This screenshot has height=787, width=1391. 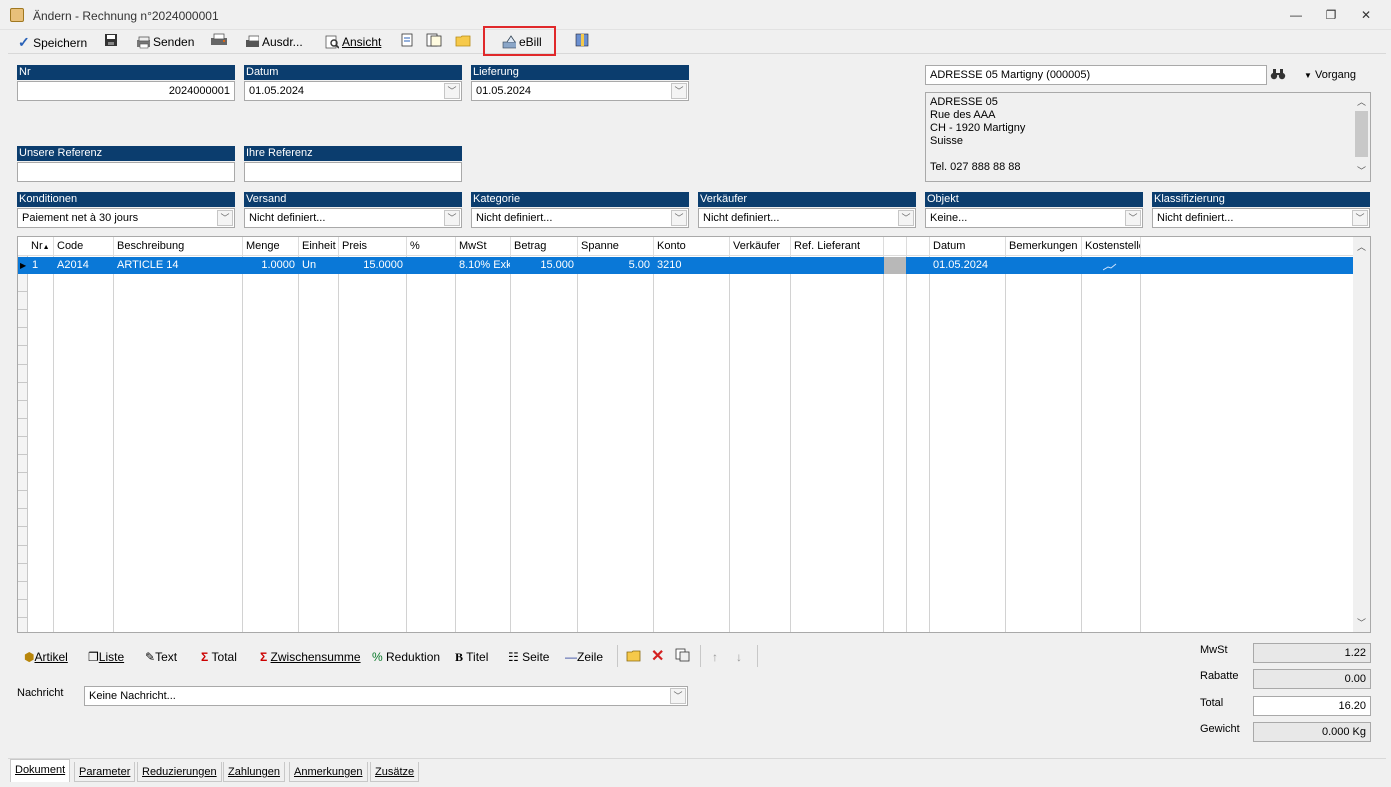 What do you see at coordinates (1109, 268) in the screenshot?
I see `cost-center-chart-icon` at bounding box center [1109, 268].